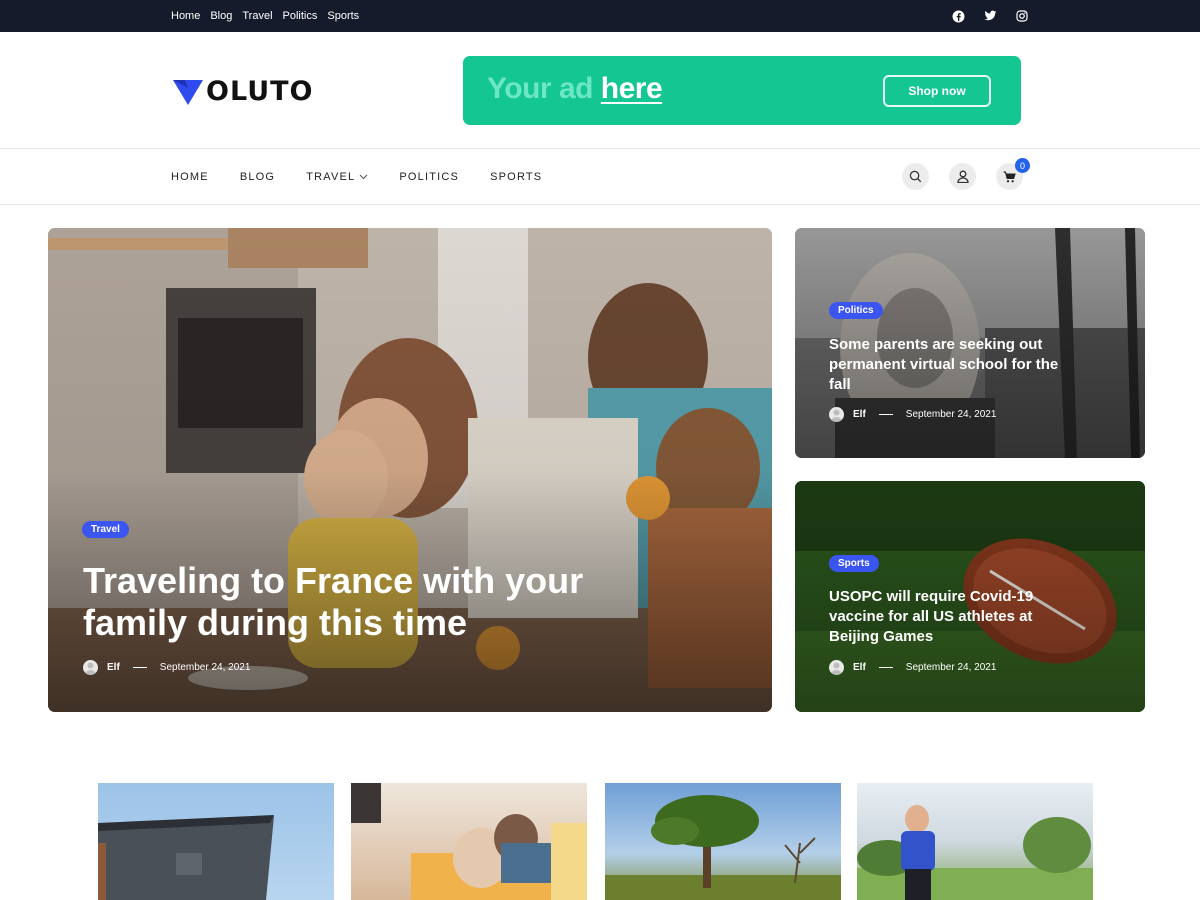 This screenshot has height=900, width=1200. Describe the element at coordinates (343, 16) in the screenshot. I see `top-link-sports: Sports` at that location.